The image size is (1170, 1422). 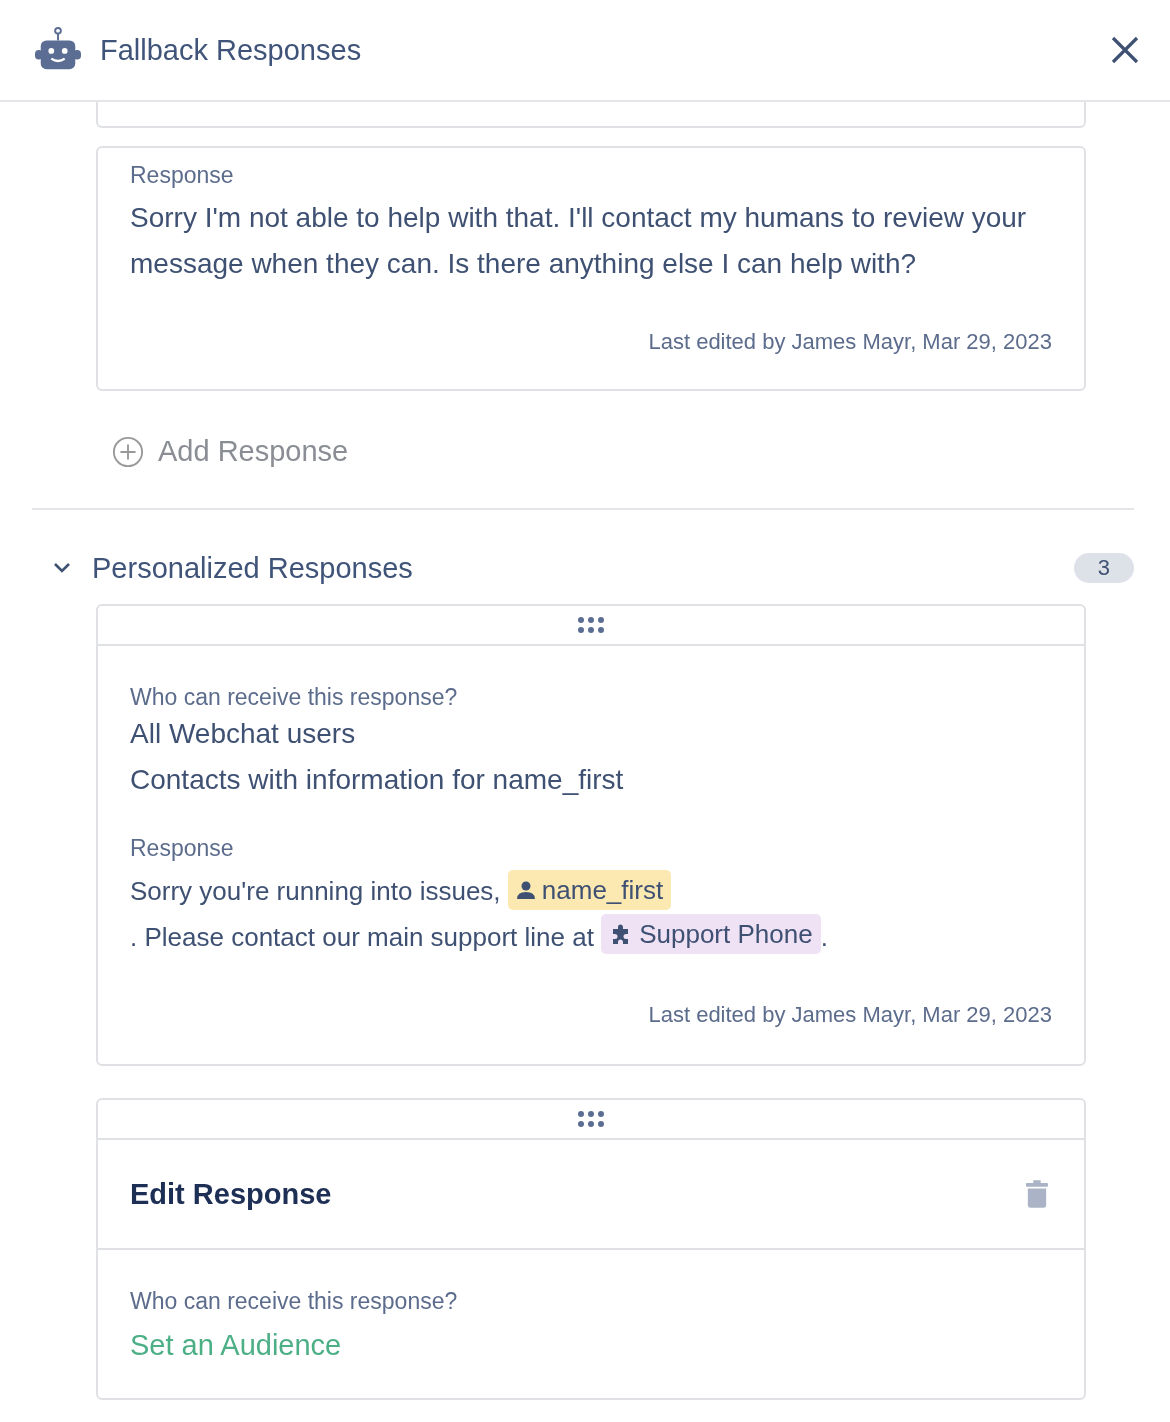 I want to click on audience-item: All Webchat users, so click(x=243, y=734).